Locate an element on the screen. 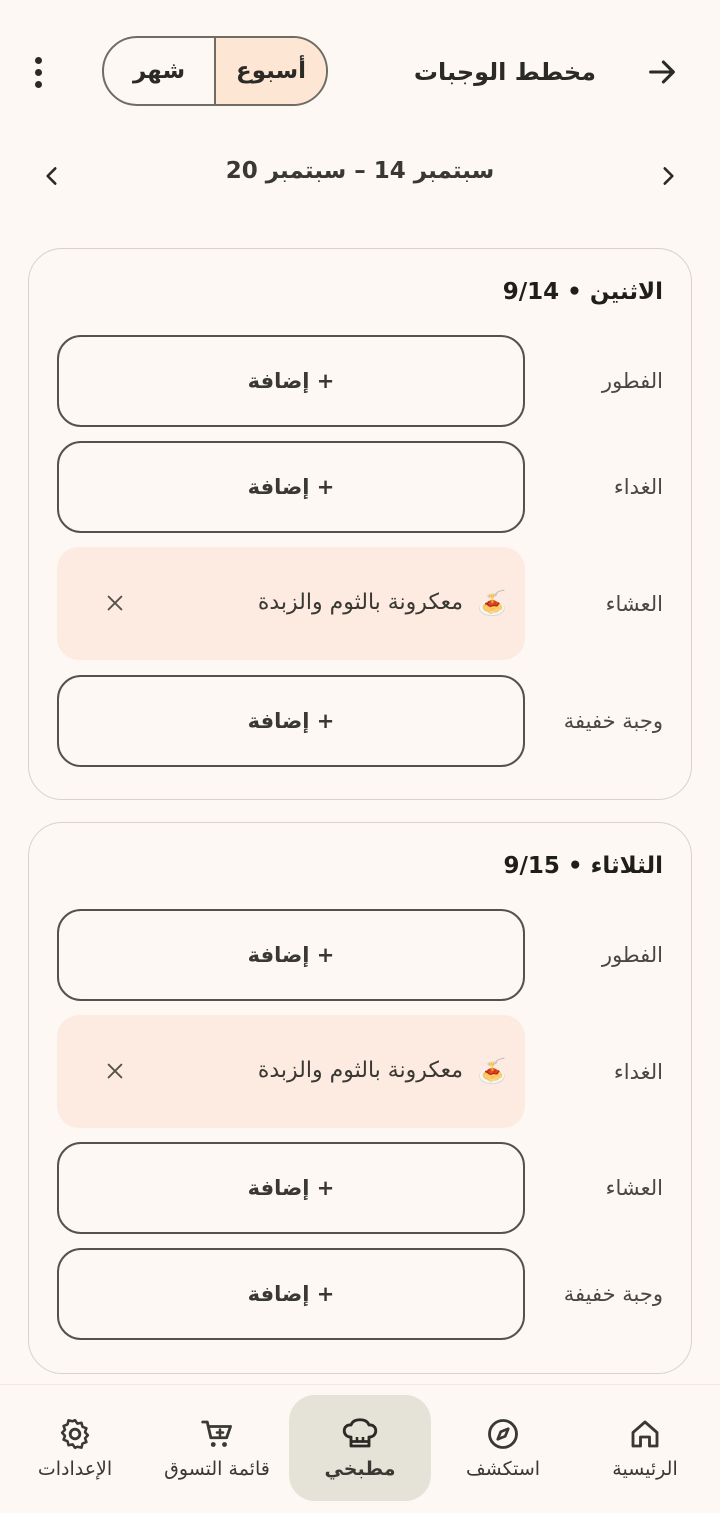 Image resolution: width=720 pixels, height=1513 pixels. chef-hat-icon is located at coordinates (360, 1433).